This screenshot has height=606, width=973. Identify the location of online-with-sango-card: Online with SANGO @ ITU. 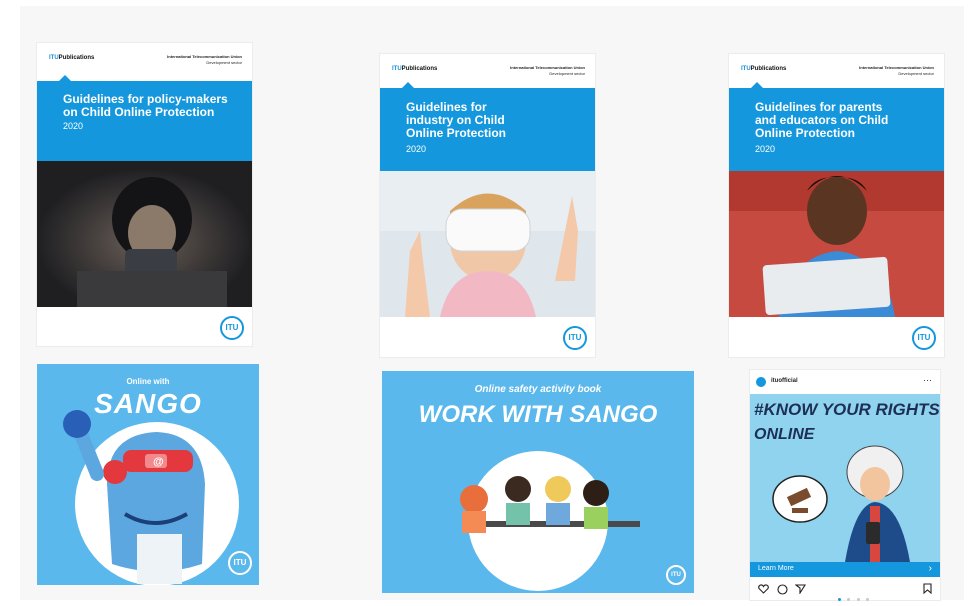
(148, 474).